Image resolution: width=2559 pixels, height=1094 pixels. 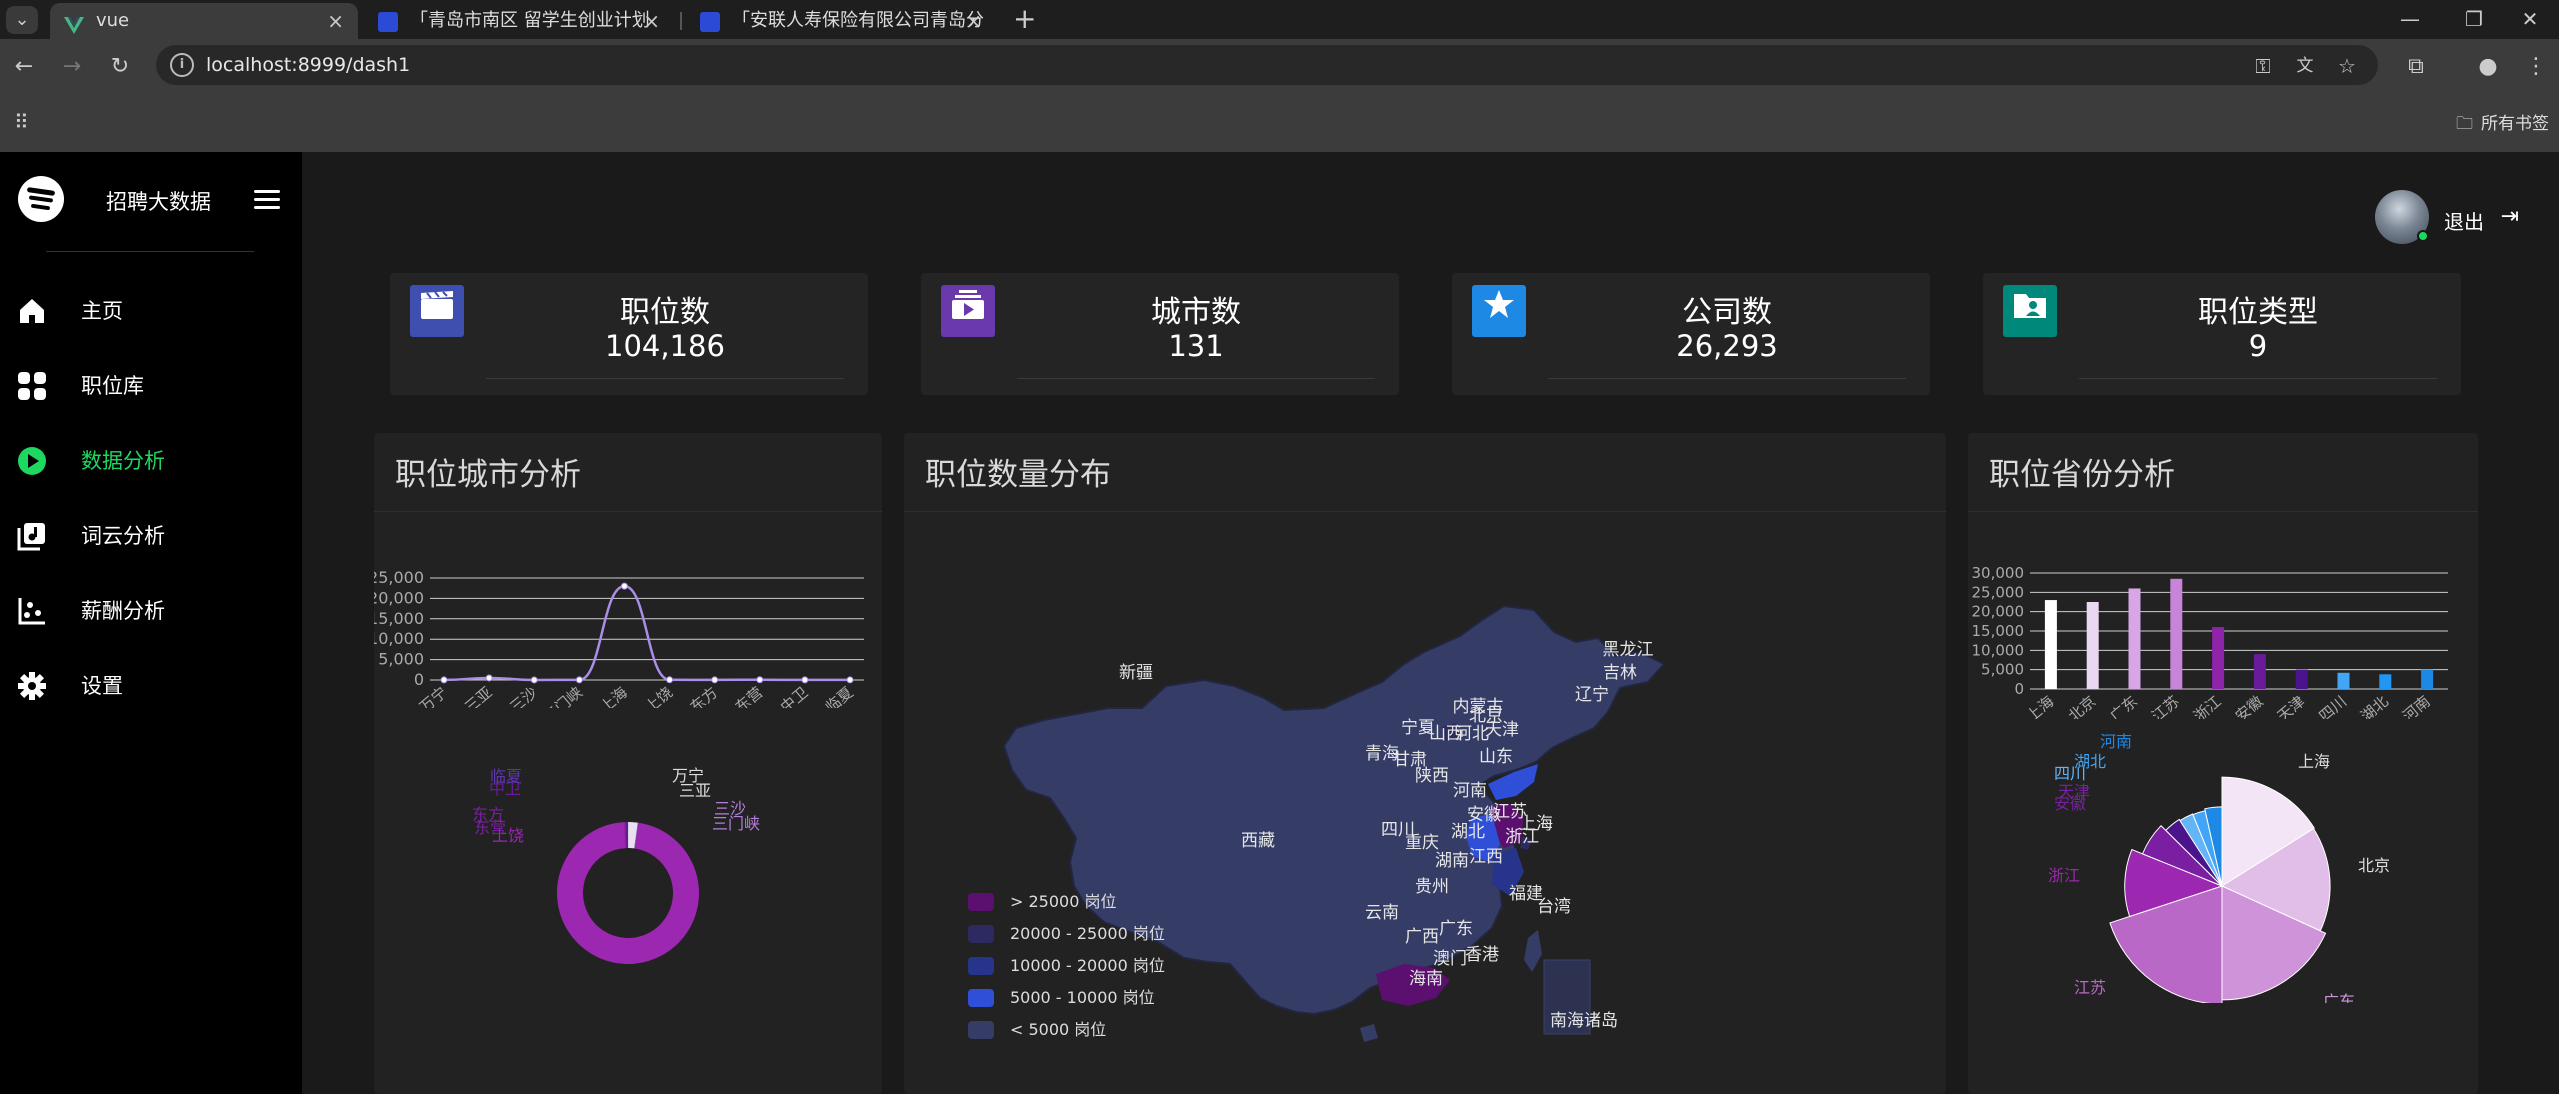 I want to click on x-tick-label: 安徽, so click(x=2249, y=705).